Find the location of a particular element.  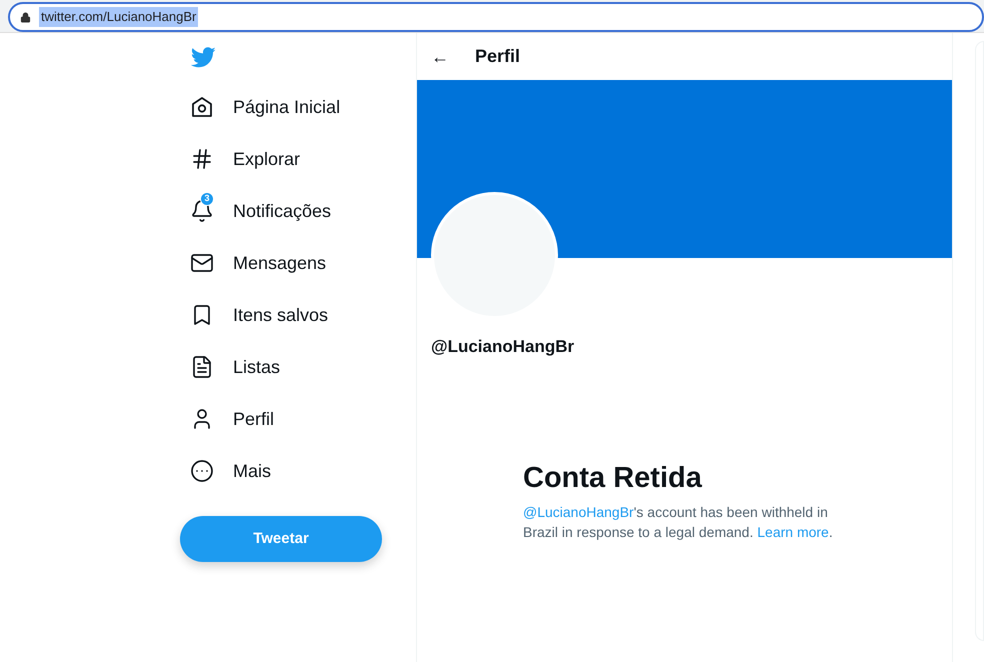

more-icon is located at coordinates (202, 471).